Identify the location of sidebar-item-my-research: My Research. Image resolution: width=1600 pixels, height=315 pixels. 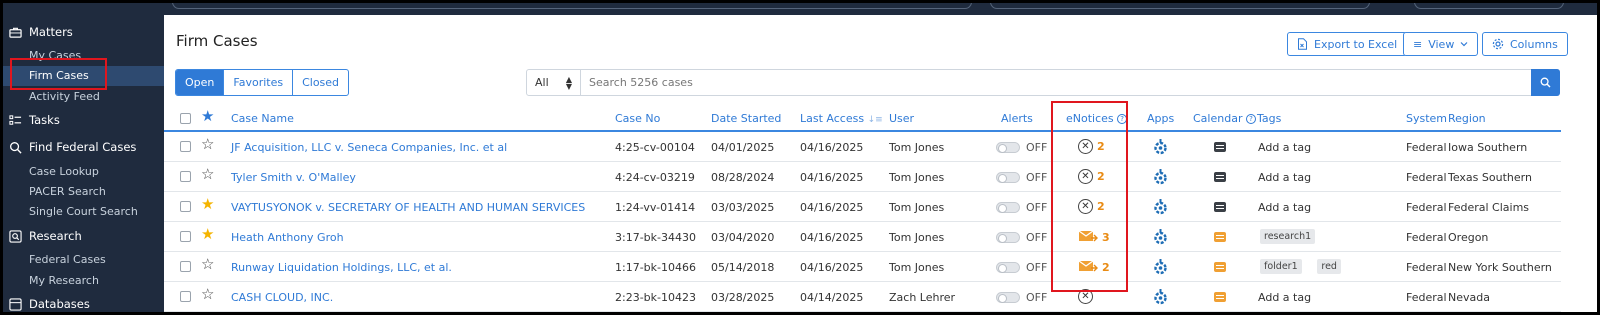
(64, 280).